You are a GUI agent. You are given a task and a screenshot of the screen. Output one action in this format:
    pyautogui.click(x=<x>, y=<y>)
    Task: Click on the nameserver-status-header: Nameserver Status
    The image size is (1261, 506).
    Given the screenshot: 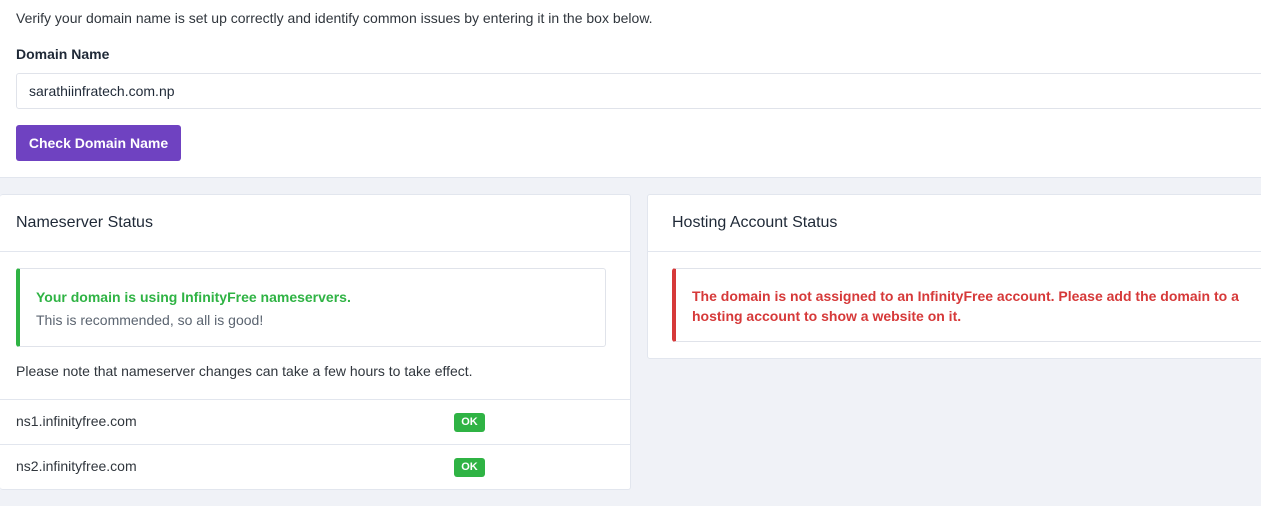 What is the action you would take?
    pyautogui.click(x=315, y=223)
    